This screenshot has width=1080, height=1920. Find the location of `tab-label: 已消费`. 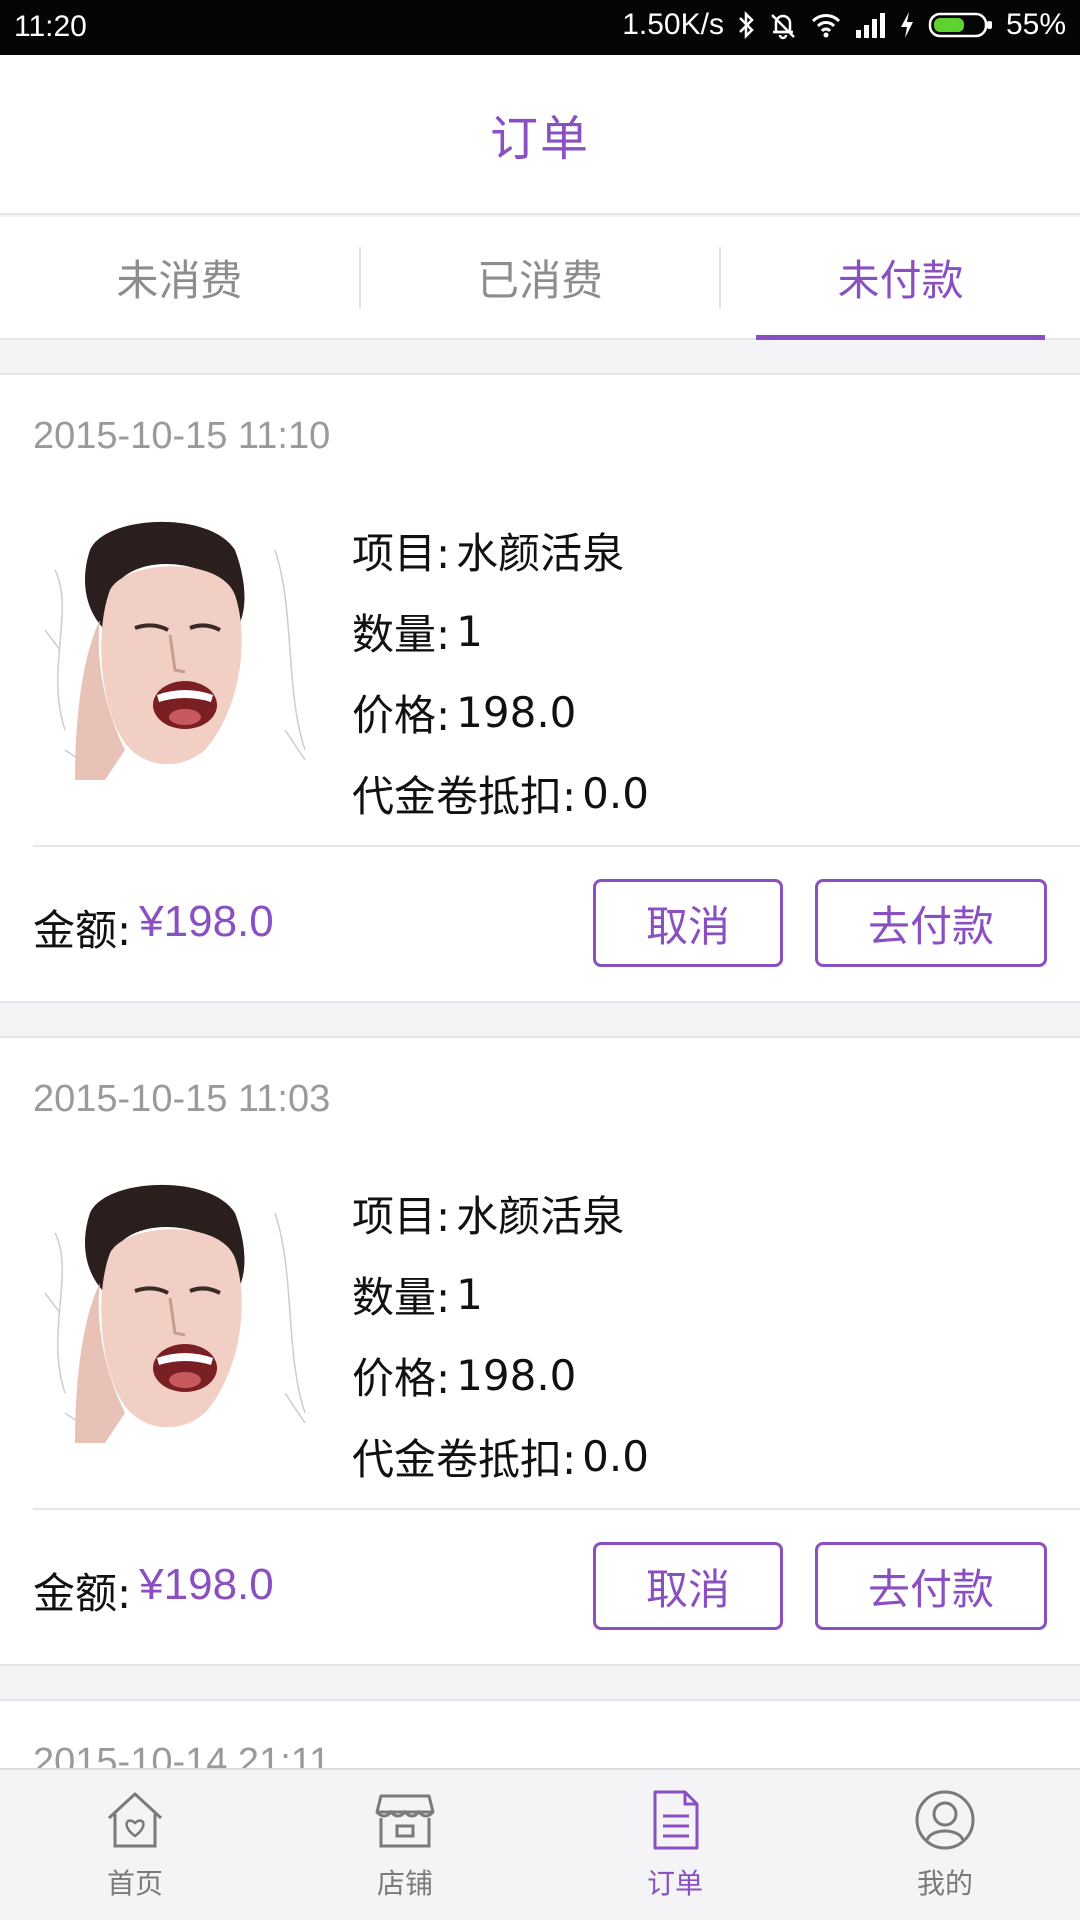

tab-label: 已消费 is located at coordinates (540, 280).